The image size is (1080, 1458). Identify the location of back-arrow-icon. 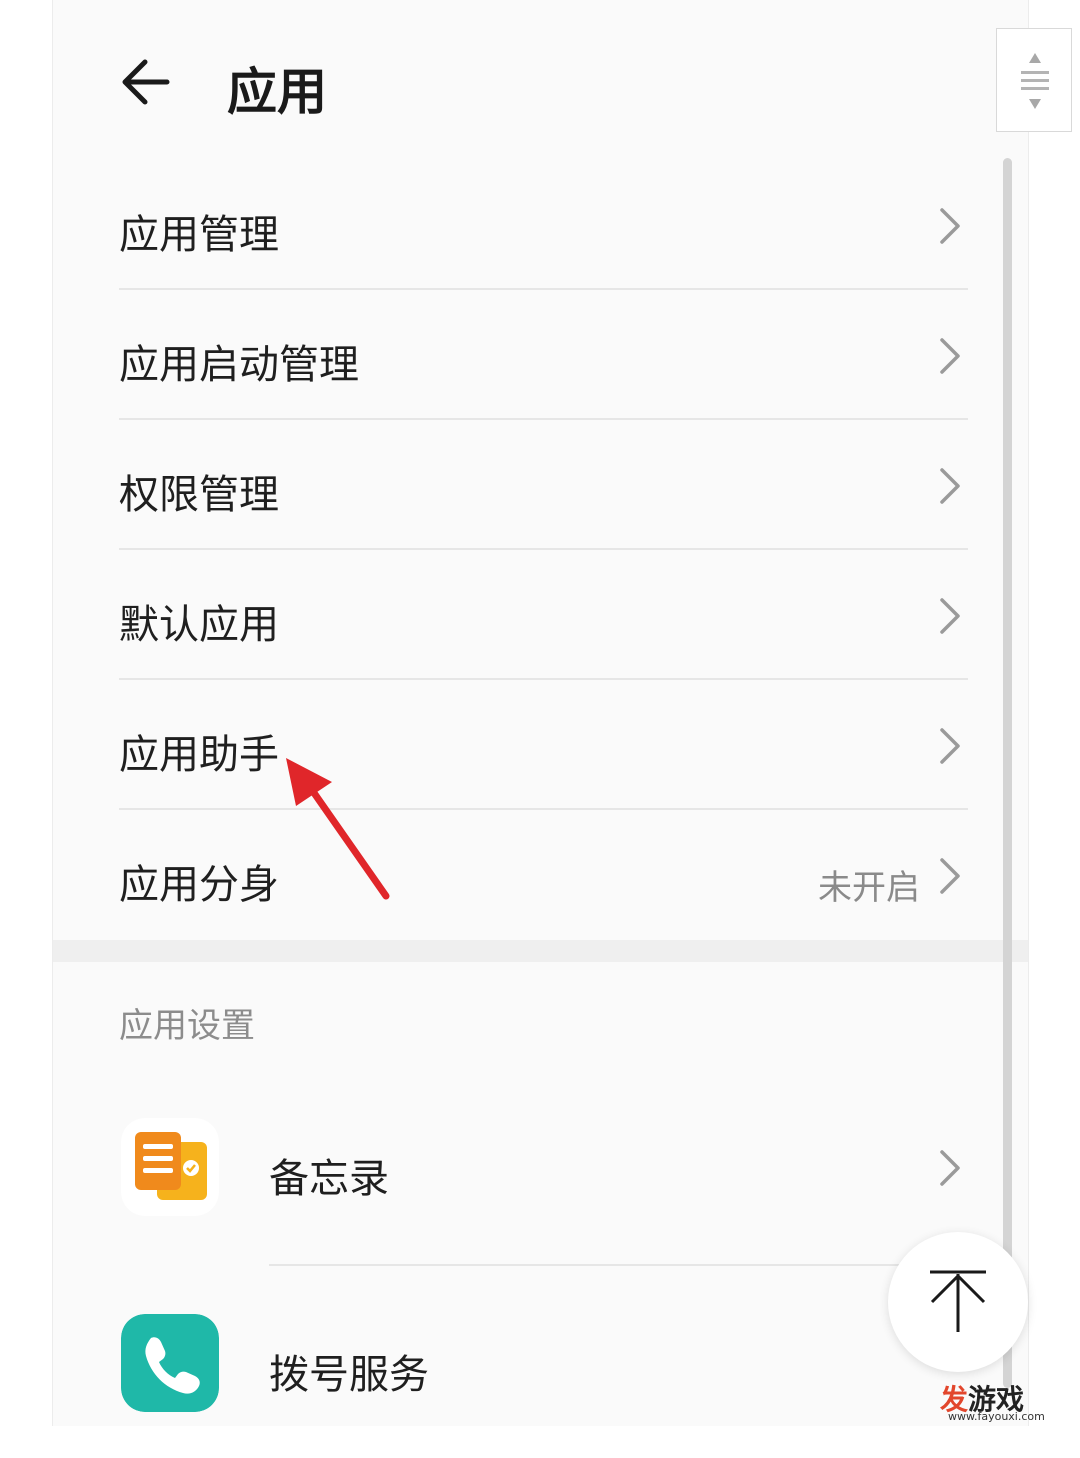
(146, 82).